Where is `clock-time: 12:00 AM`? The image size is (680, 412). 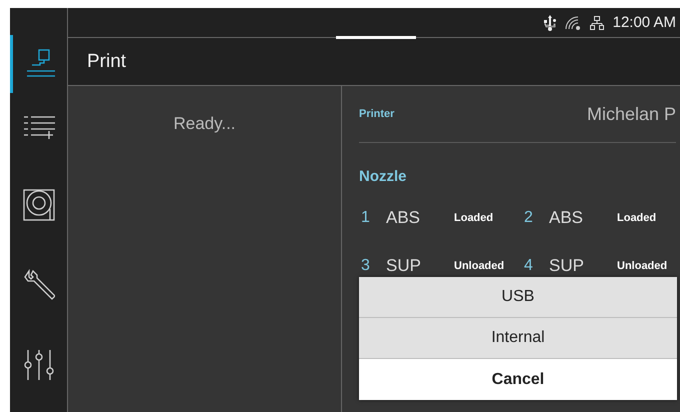
clock-time: 12:00 AM is located at coordinates (644, 22).